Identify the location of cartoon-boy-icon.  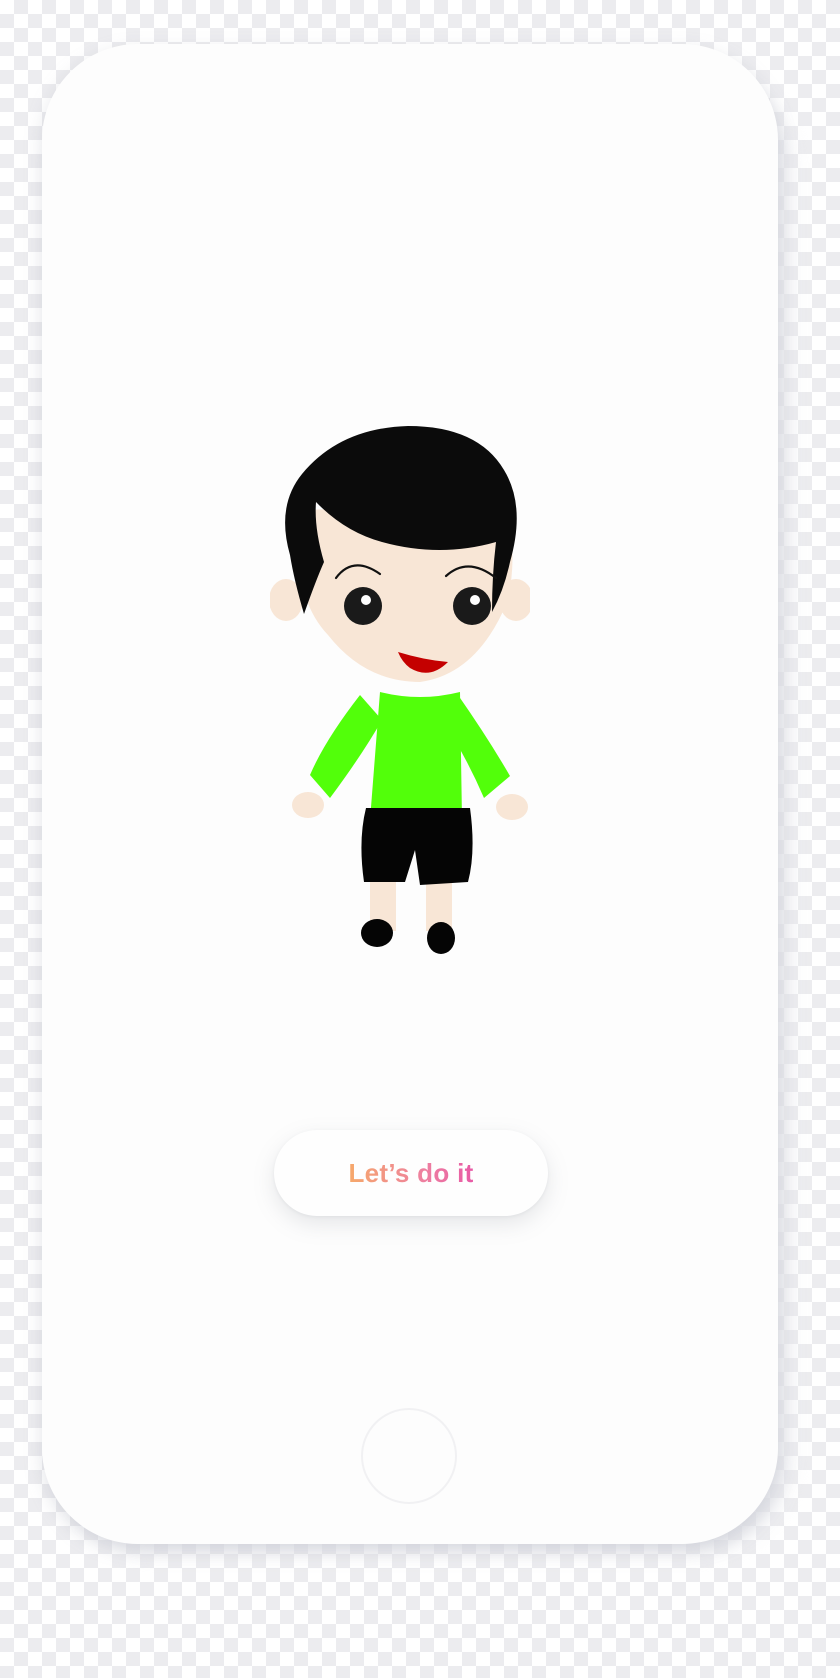
(400, 690).